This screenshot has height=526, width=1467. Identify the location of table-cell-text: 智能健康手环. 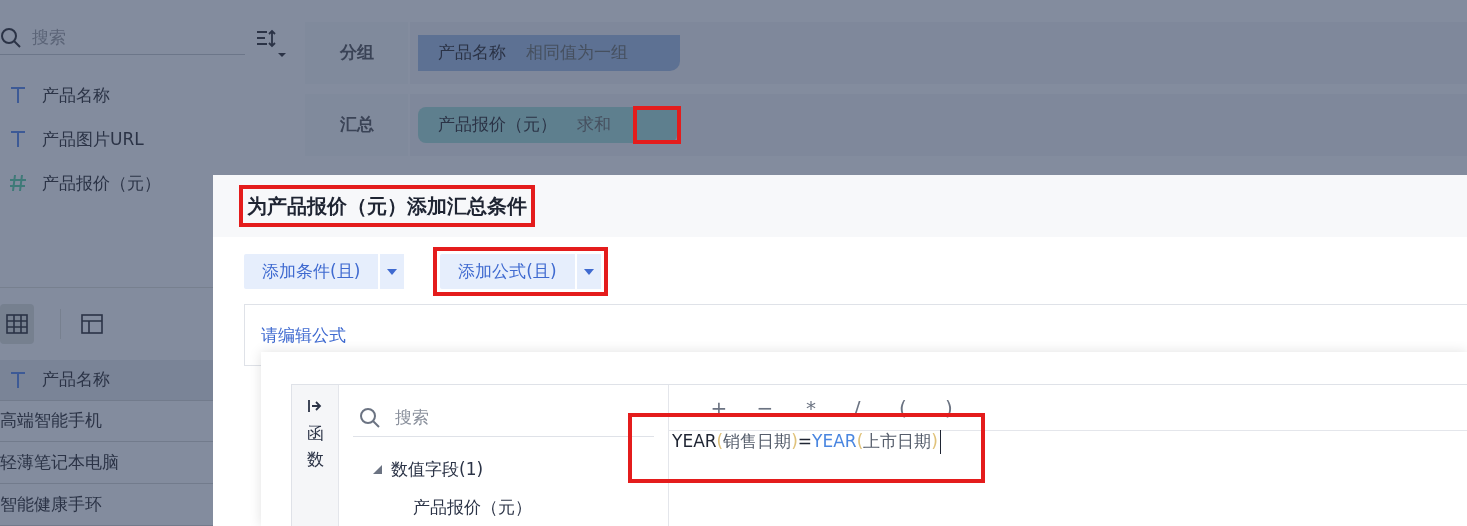
(51, 504).